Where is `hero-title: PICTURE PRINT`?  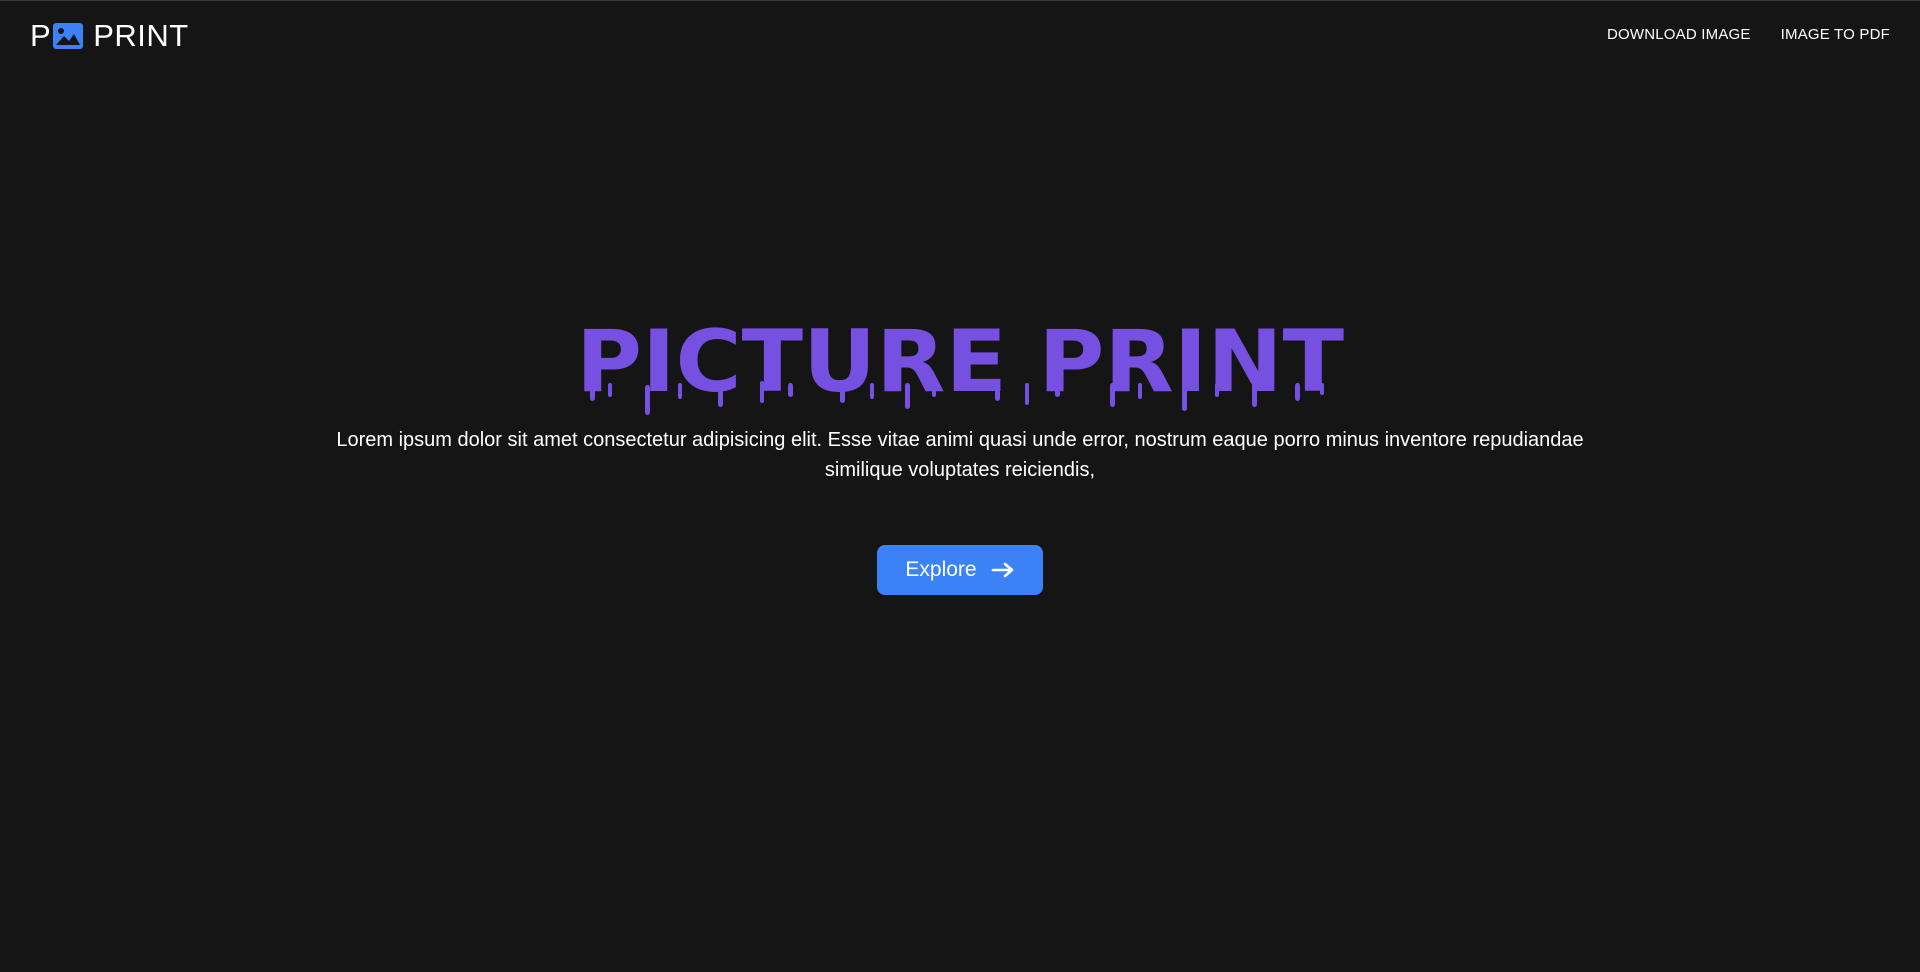
hero-title: PICTURE PRINT is located at coordinates (960, 371).